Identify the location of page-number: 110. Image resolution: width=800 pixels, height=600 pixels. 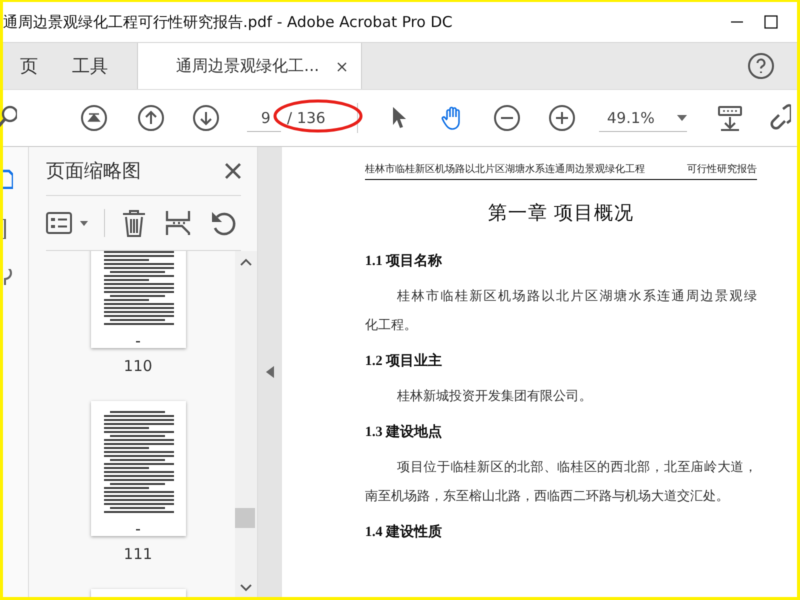
(138, 366).